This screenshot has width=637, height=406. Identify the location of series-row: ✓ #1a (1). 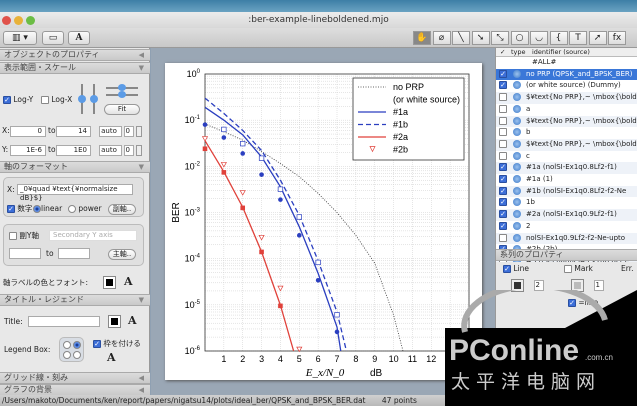
(566, 180).